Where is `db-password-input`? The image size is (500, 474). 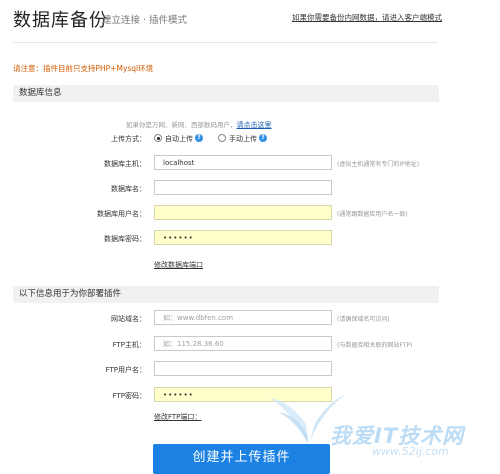
db-password-input is located at coordinates (243, 237).